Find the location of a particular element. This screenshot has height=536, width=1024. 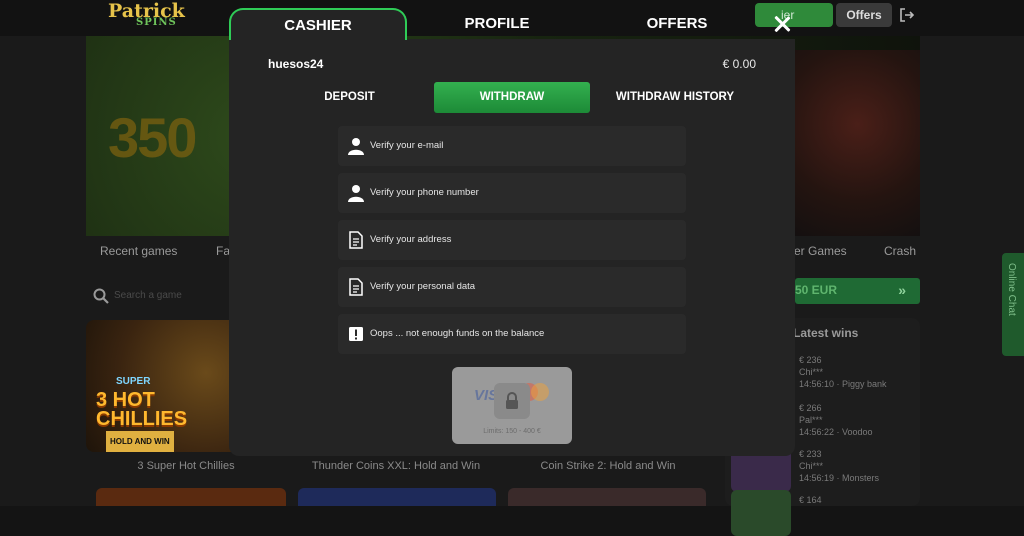

game-card-art: SUPER 3 HOT CHILLIES HOLD AND WIN is located at coordinates (151, 412).